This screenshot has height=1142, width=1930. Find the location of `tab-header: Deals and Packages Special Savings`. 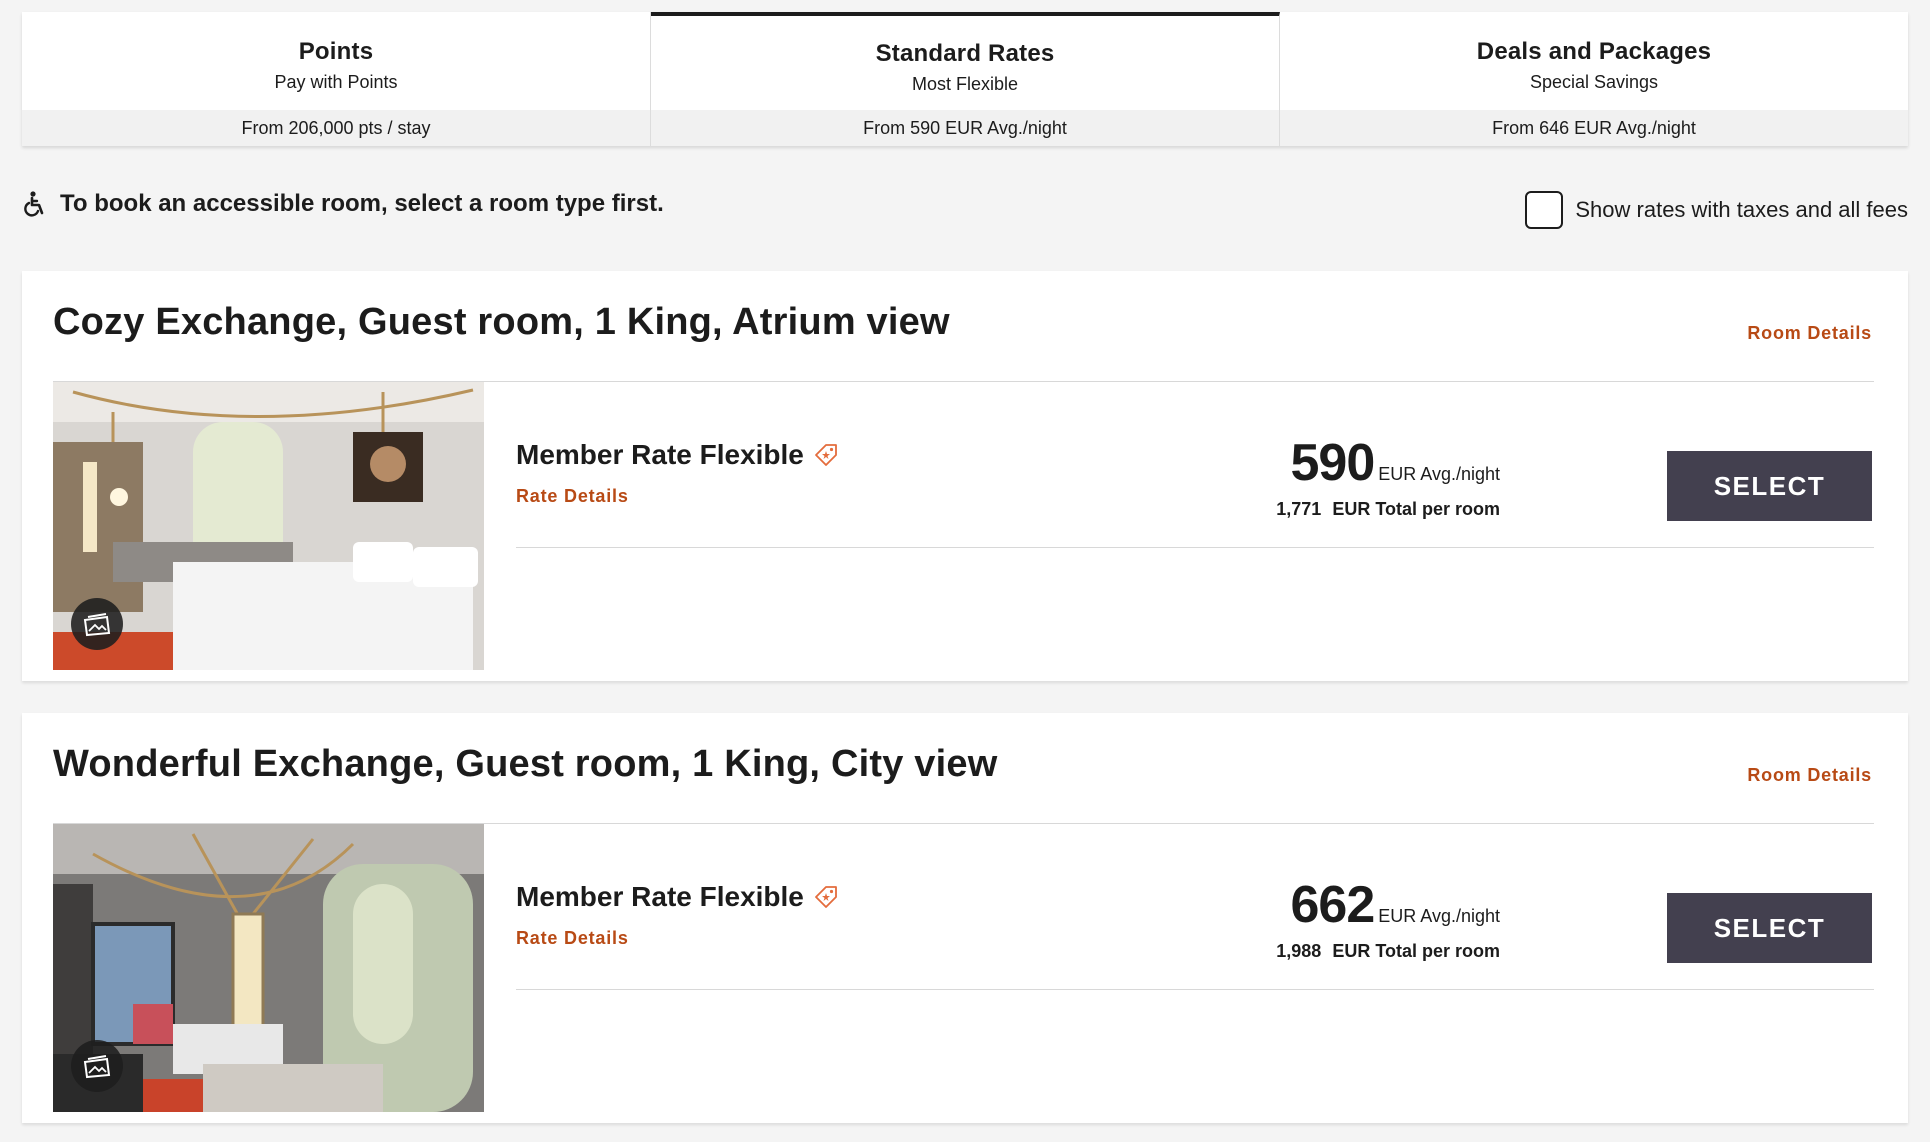

tab-header: Deals and Packages Special Savings is located at coordinates (1594, 61).